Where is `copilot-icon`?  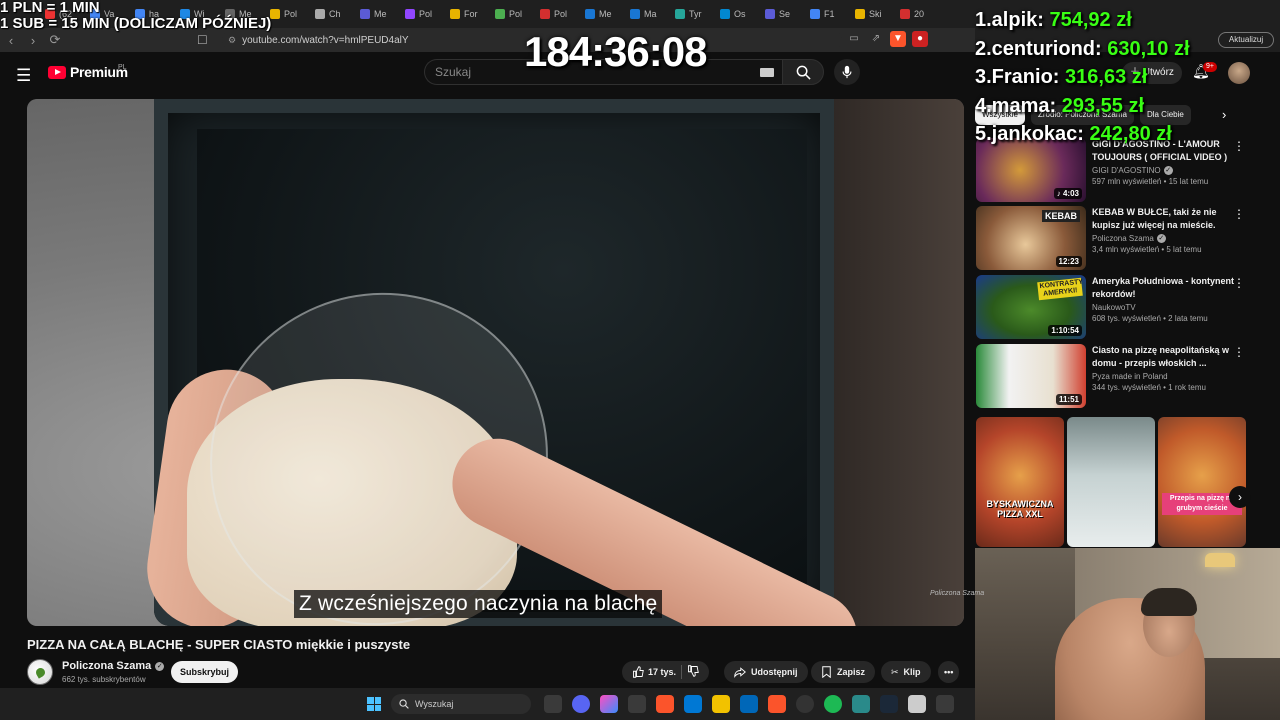
copilot-icon is located at coordinates (609, 704).